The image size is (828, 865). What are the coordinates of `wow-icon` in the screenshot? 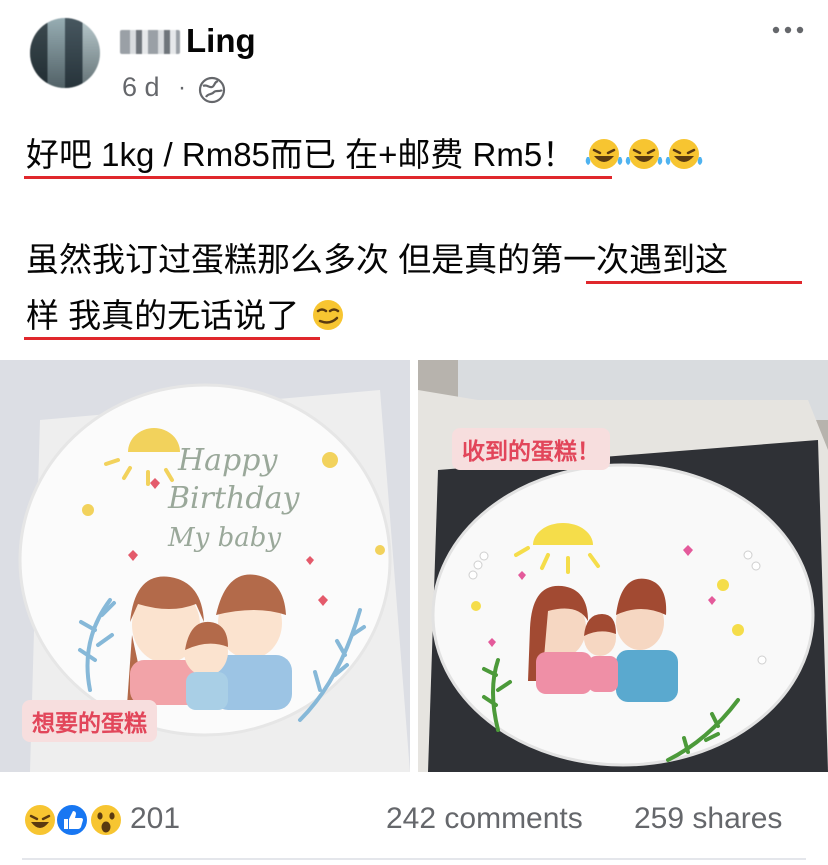 It's located at (106, 820).